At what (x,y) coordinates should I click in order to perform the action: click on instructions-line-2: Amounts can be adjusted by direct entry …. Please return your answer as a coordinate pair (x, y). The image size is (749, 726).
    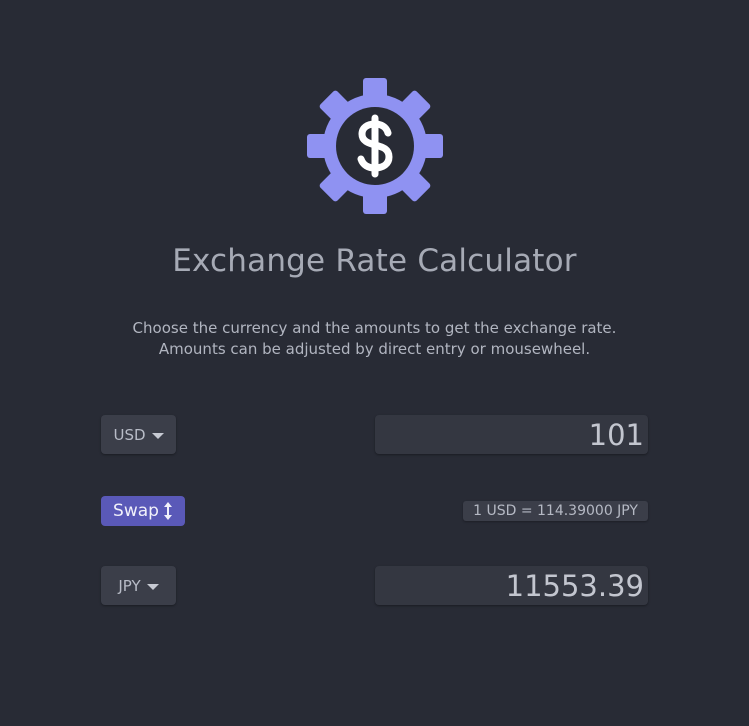
    Looking at the image, I should click on (374, 349).